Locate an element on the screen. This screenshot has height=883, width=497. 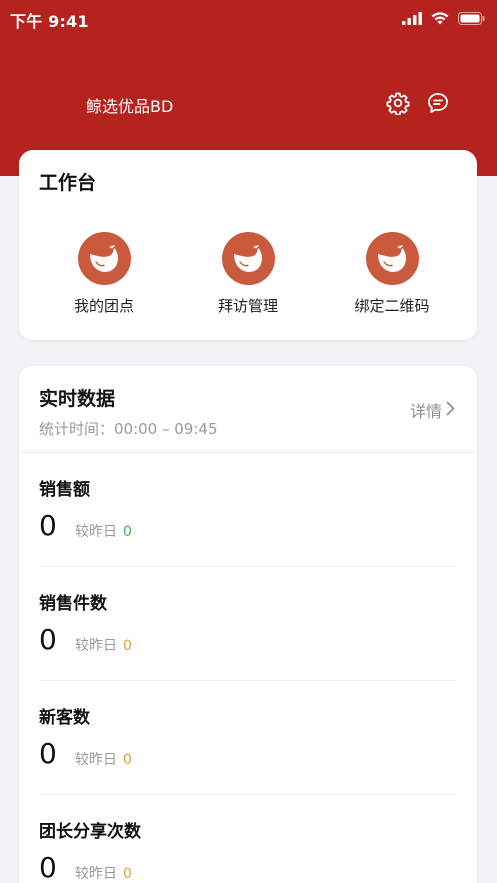
status-time: 下午 9:41 is located at coordinates (49, 21).